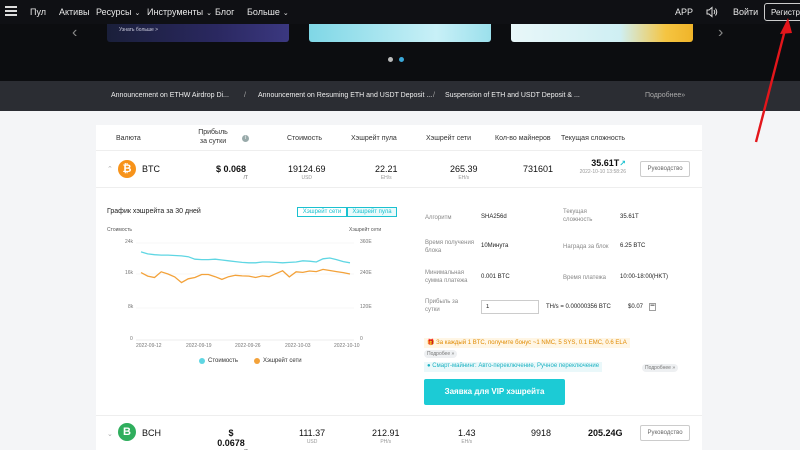 The width and height of the screenshot is (800, 450). I want to click on nav-item-resources-label: Ресурсы, so click(114, 12).